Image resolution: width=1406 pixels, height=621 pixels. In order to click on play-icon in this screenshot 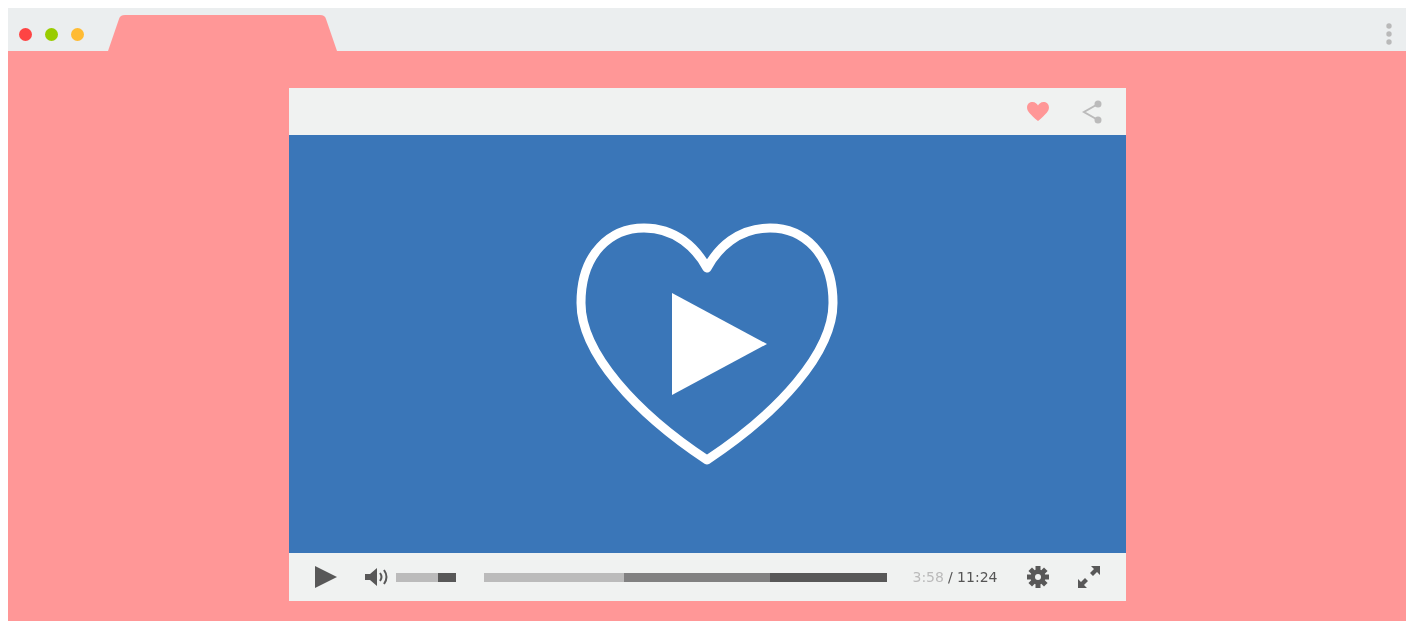, I will do `click(325, 577)`.